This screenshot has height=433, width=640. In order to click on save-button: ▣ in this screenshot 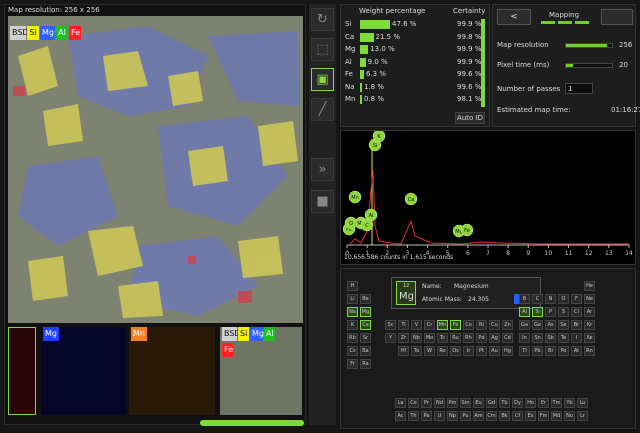, I will do `click(322, 79)`.